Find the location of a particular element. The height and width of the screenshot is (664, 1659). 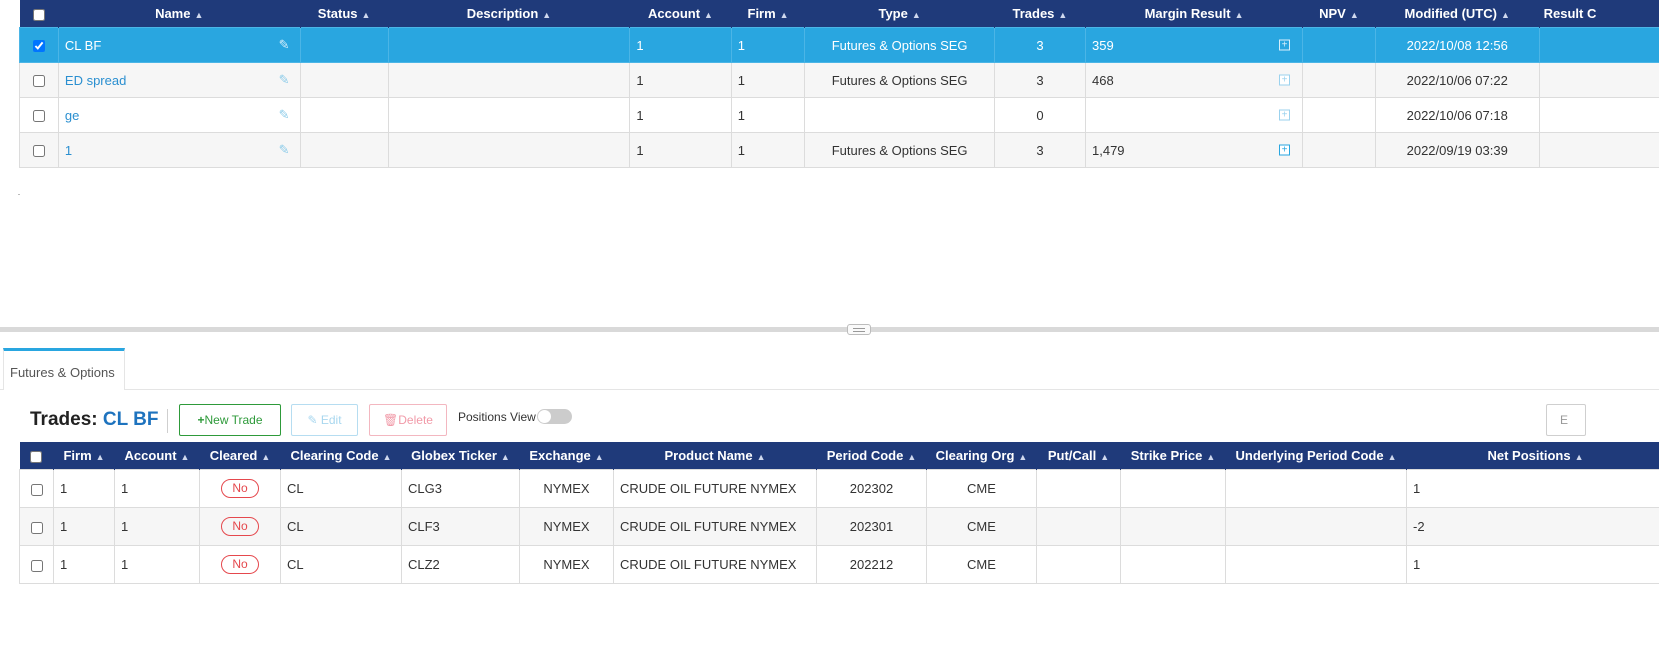

clearing-org-cell: CME is located at coordinates (981, 488).